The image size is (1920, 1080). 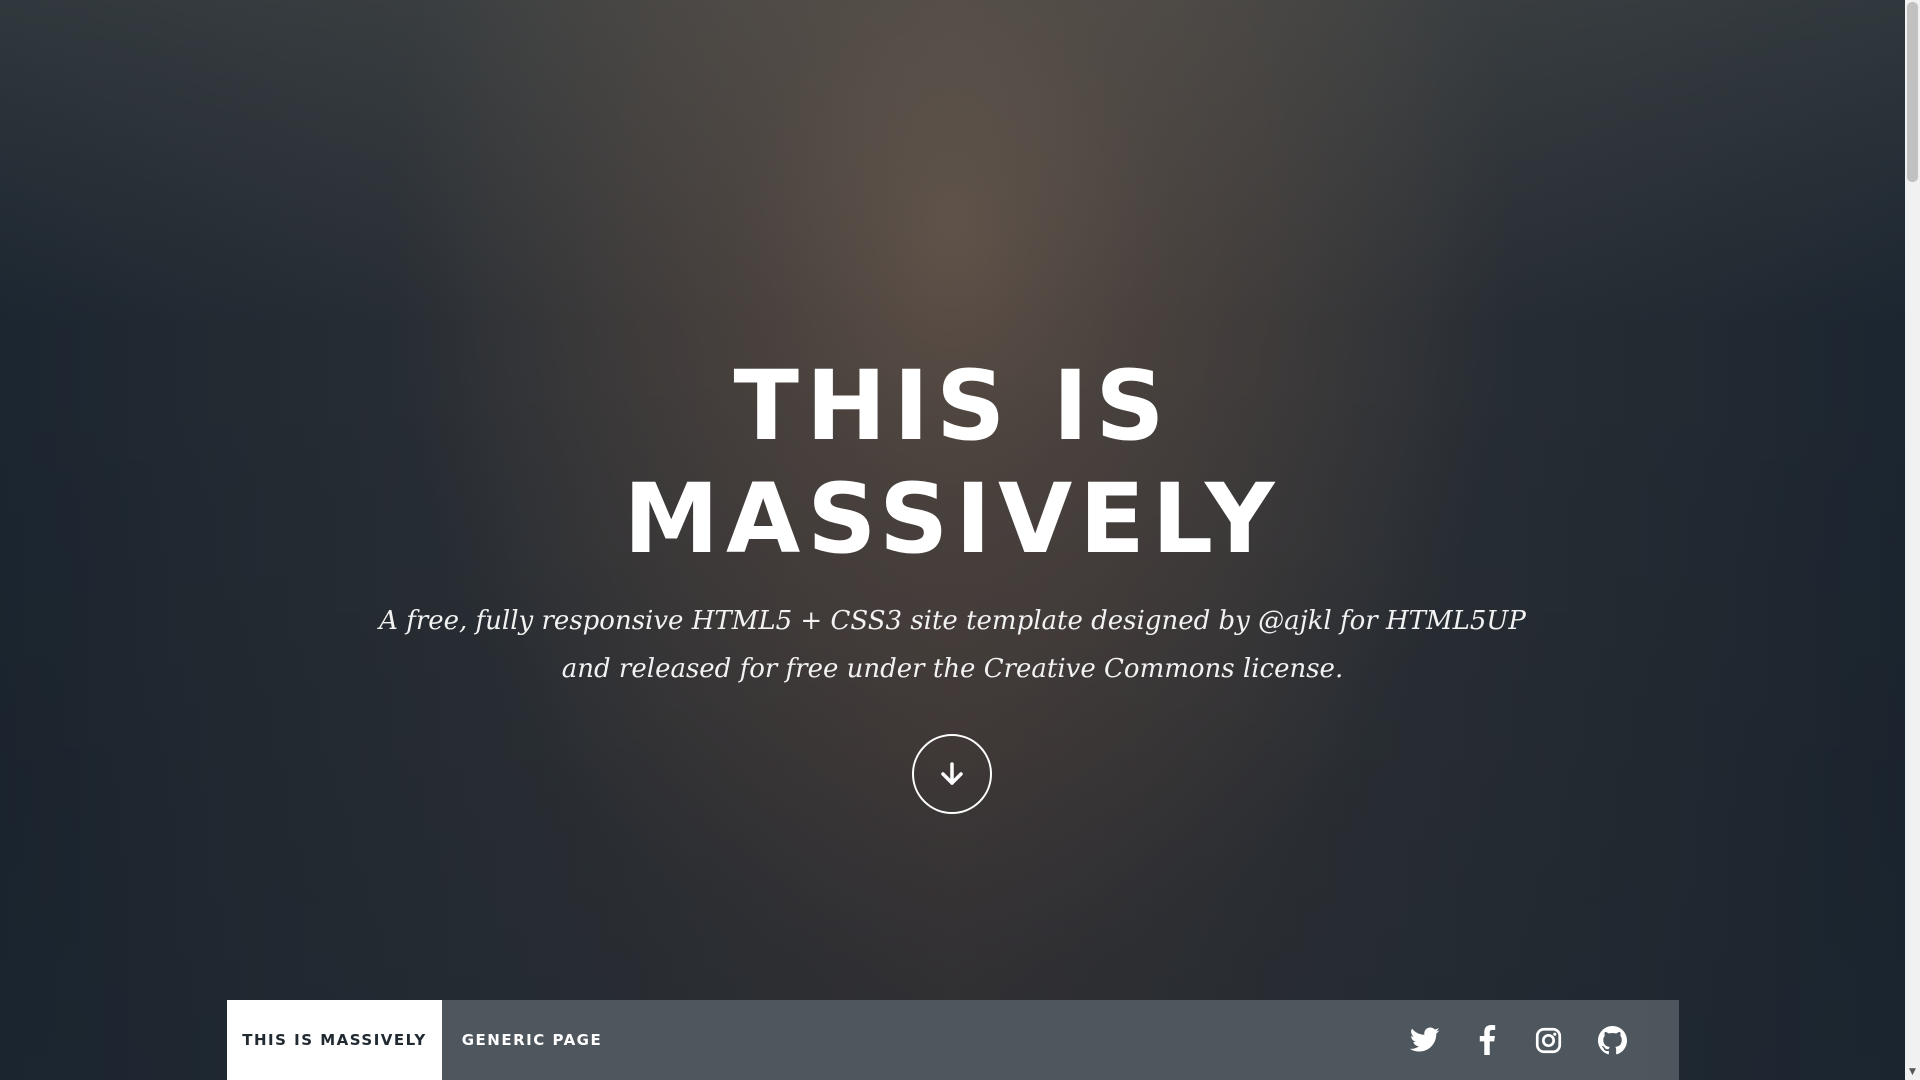 I want to click on arrow-down-icon, so click(x=952, y=773).